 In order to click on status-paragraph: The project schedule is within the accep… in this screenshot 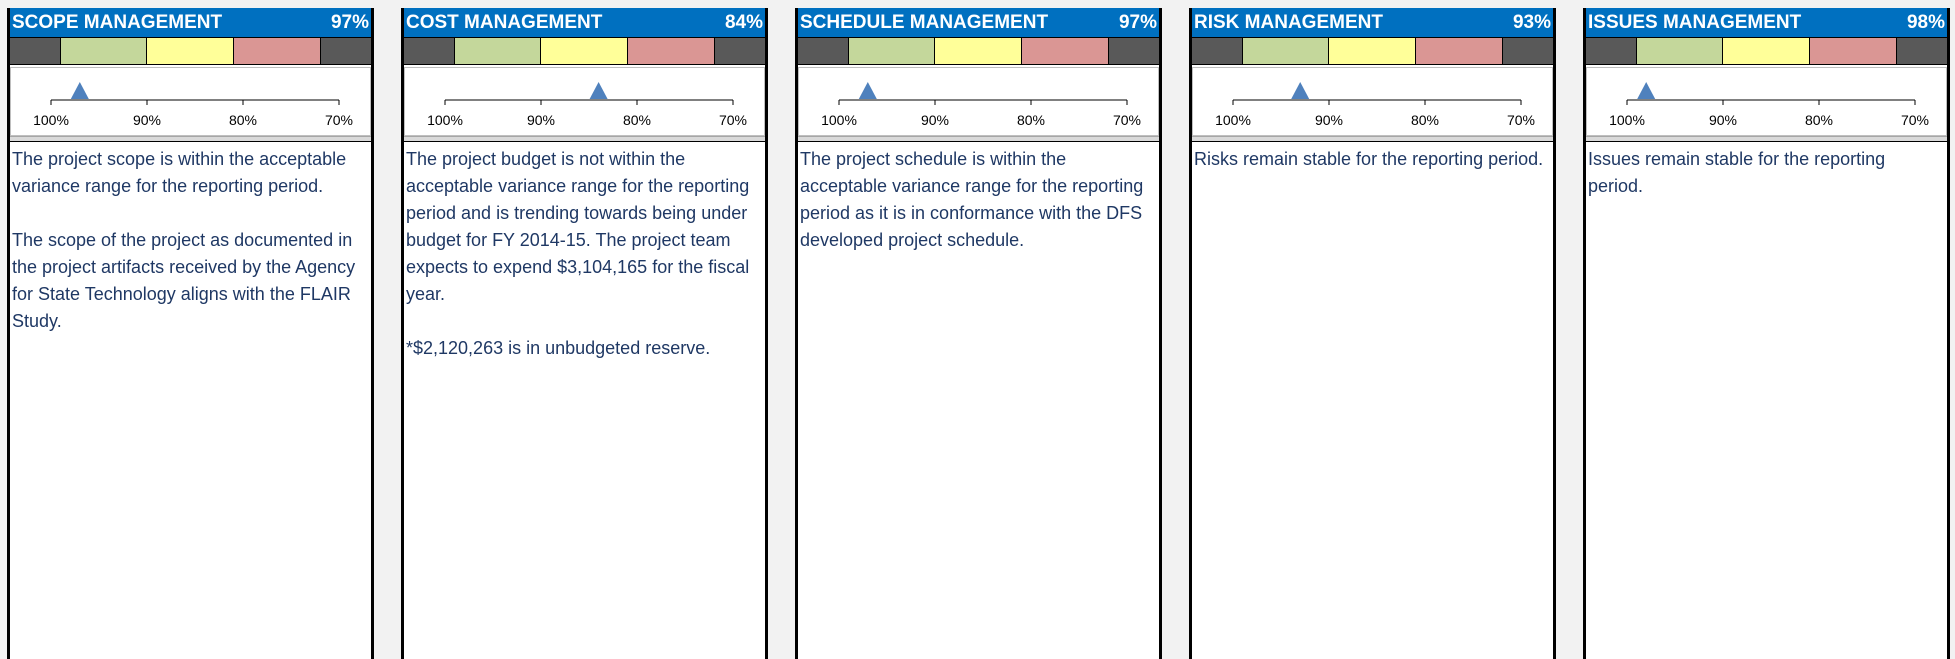, I will do `click(972, 199)`.